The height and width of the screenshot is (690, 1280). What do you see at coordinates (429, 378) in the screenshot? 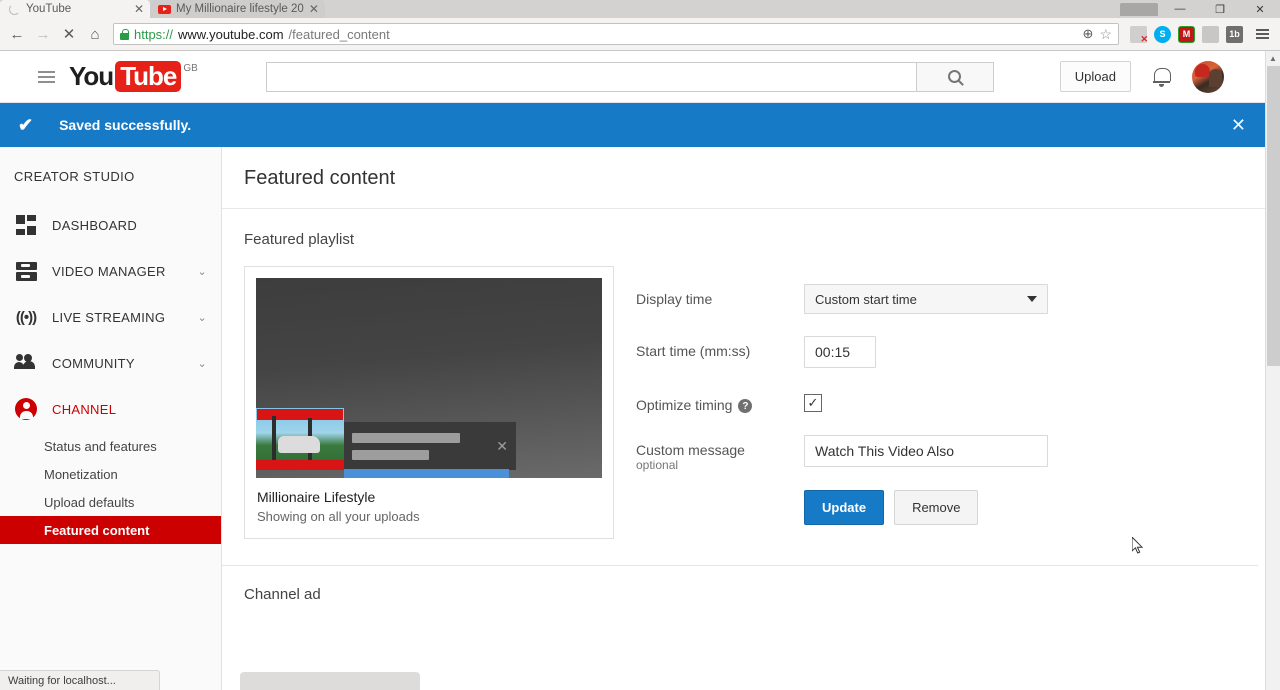
I see `video-thumbnail: ✕` at bounding box center [429, 378].